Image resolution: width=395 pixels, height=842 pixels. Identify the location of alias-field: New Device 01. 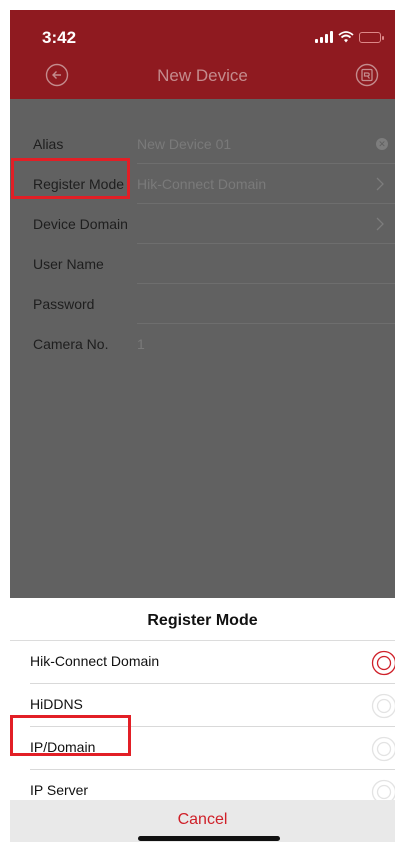
(184, 144).